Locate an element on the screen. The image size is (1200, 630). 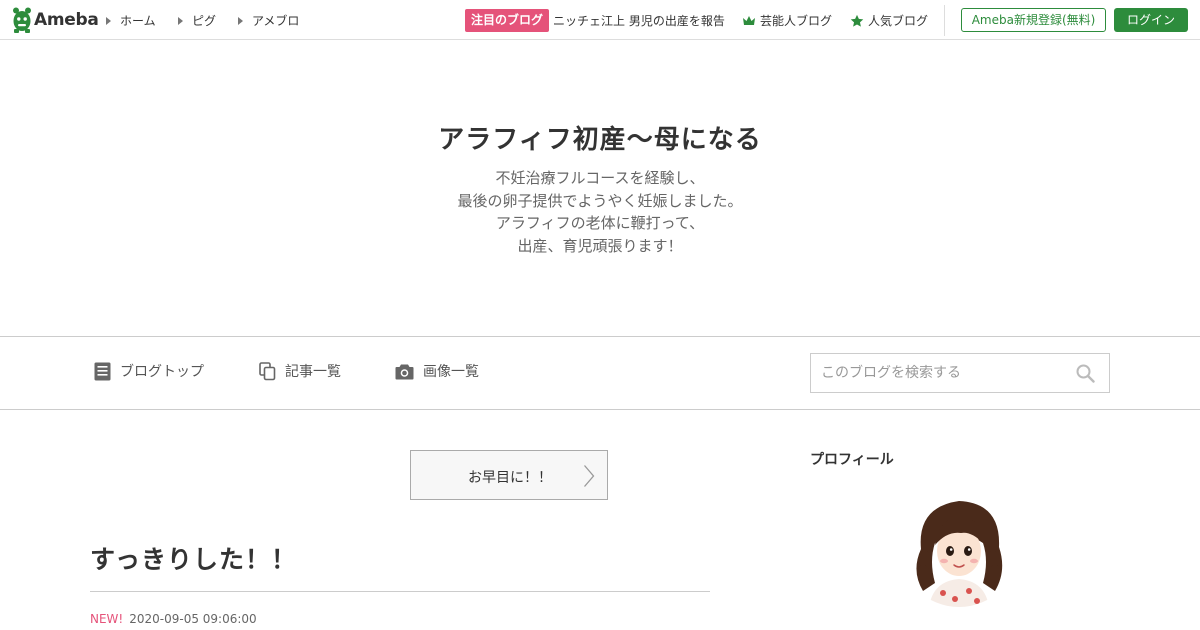
nav-home-link: ホーム is located at coordinates (131, 20).